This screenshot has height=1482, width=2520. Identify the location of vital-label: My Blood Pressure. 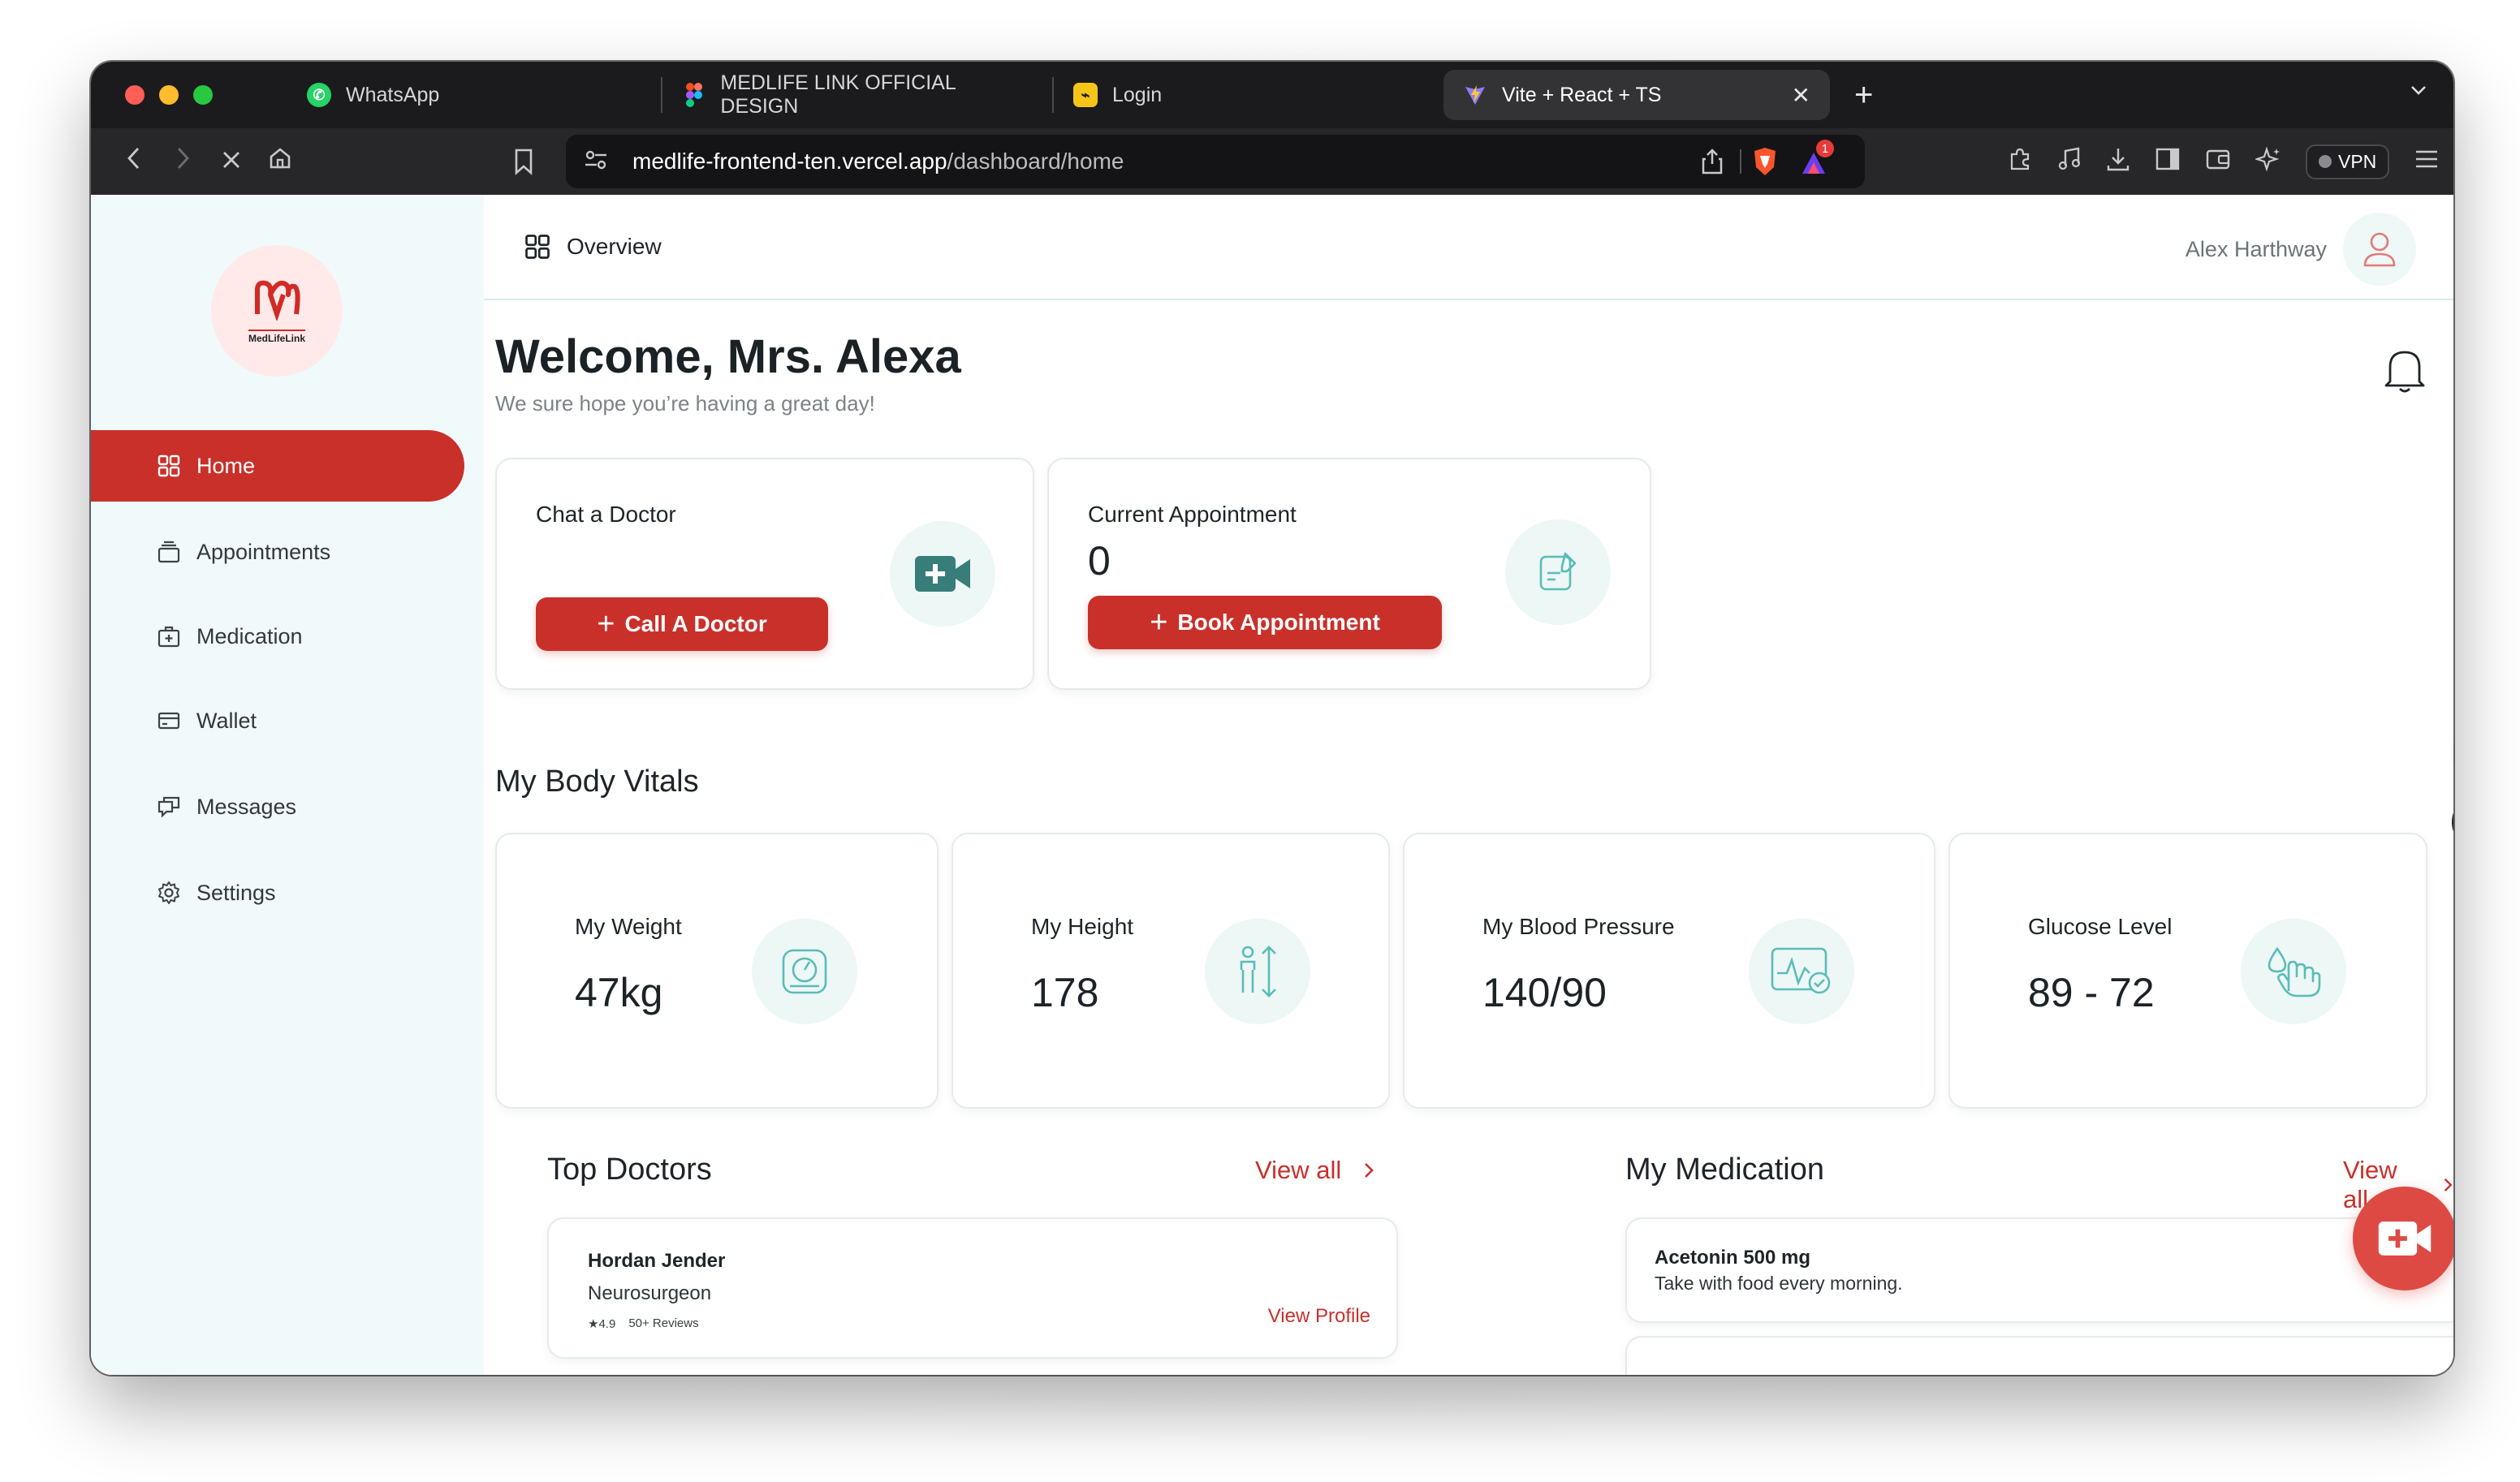
(1578, 926).